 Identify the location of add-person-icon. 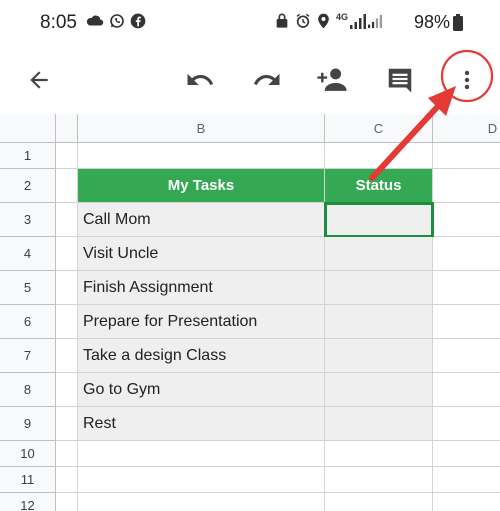
(332, 79).